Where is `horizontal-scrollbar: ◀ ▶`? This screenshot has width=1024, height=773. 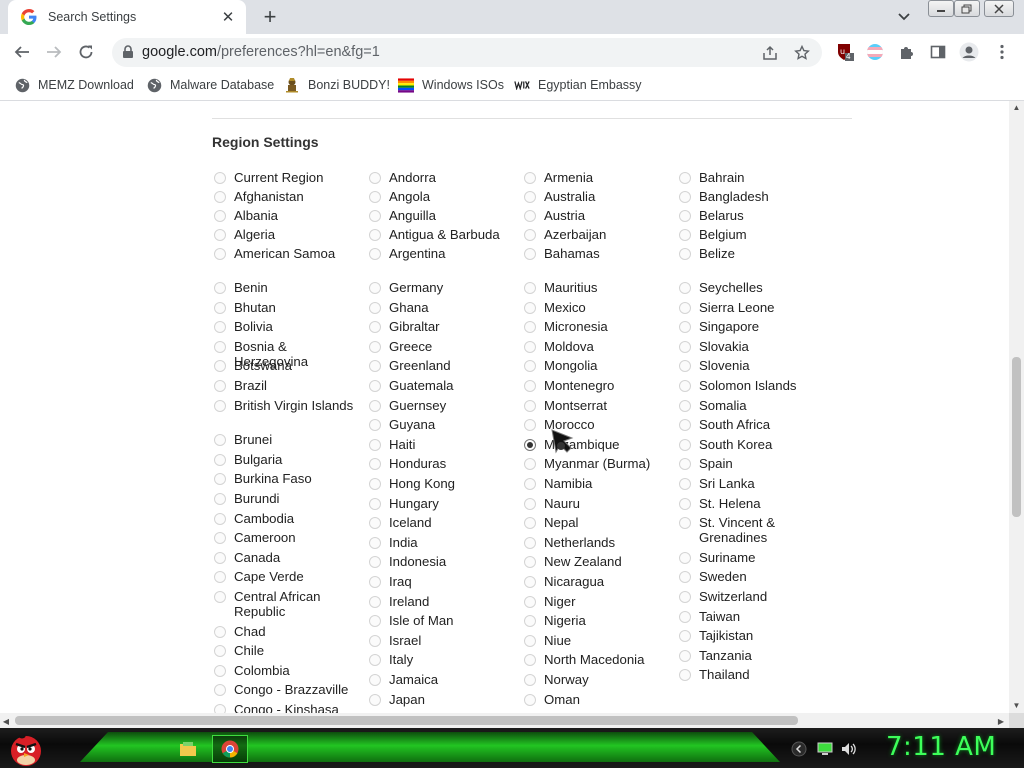
horizontal-scrollbar: ◀ ▶ is located at coordinates (504, 720).